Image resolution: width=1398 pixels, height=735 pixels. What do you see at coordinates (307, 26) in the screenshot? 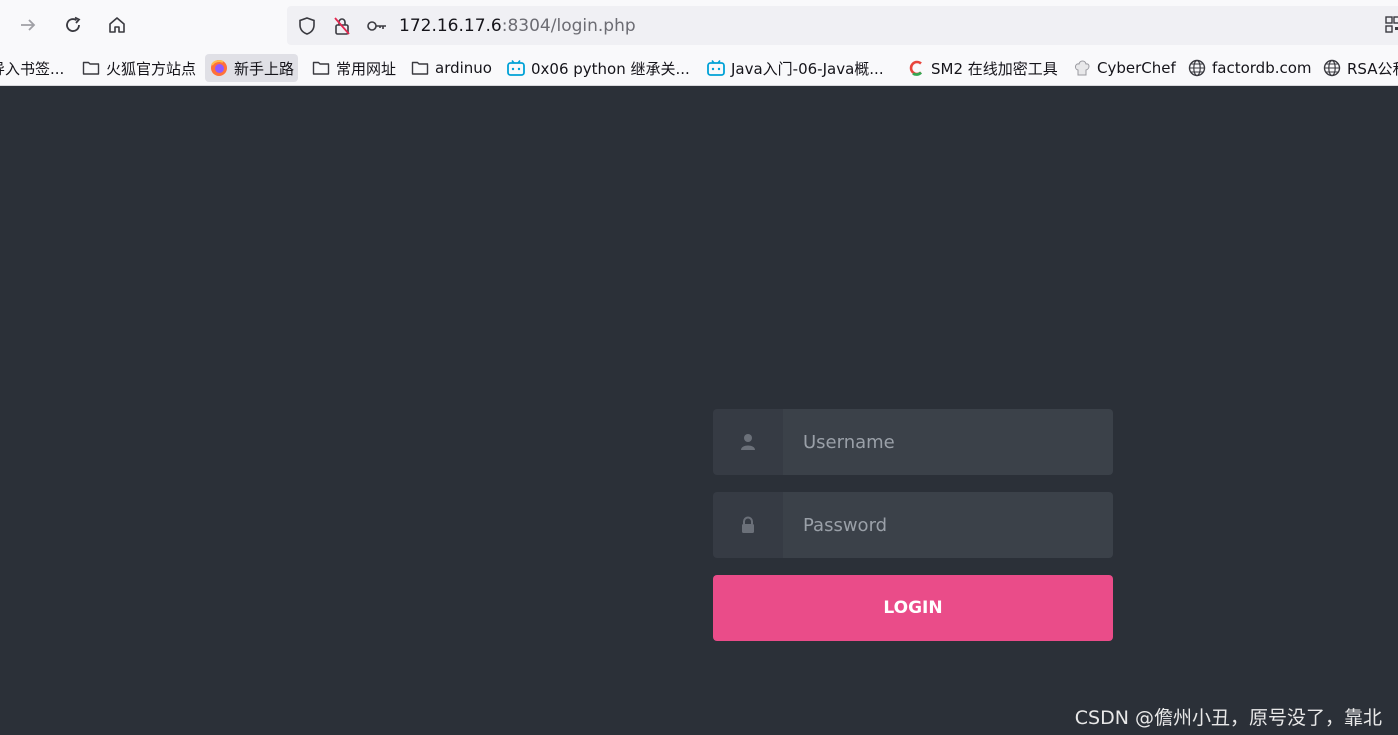
I see `shield-icon` at bounding box center [307, 26].